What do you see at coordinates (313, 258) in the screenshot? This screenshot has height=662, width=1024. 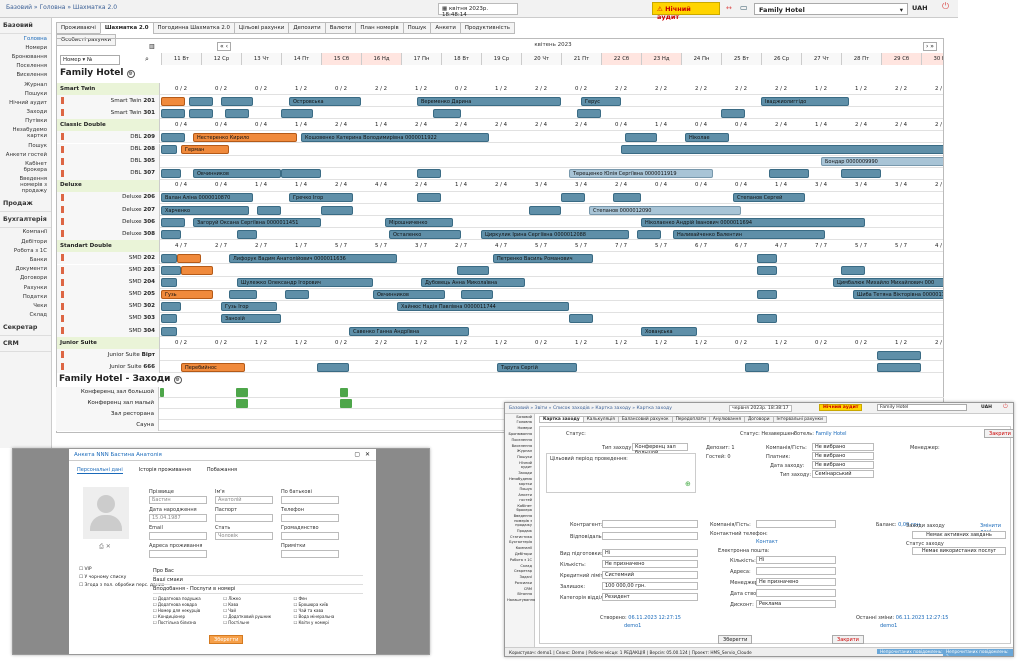 I see `booking-bar: Лифорук Вадим Анатолійович 0000011636` at bounding box center [313, 258].